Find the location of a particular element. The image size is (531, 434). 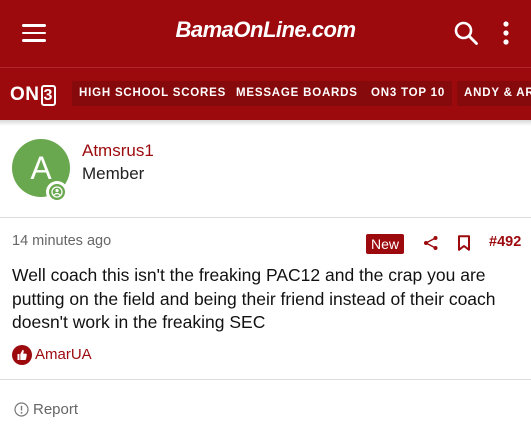

post-timestamp: 14 minutes ago is located at coordinates (61, 241).